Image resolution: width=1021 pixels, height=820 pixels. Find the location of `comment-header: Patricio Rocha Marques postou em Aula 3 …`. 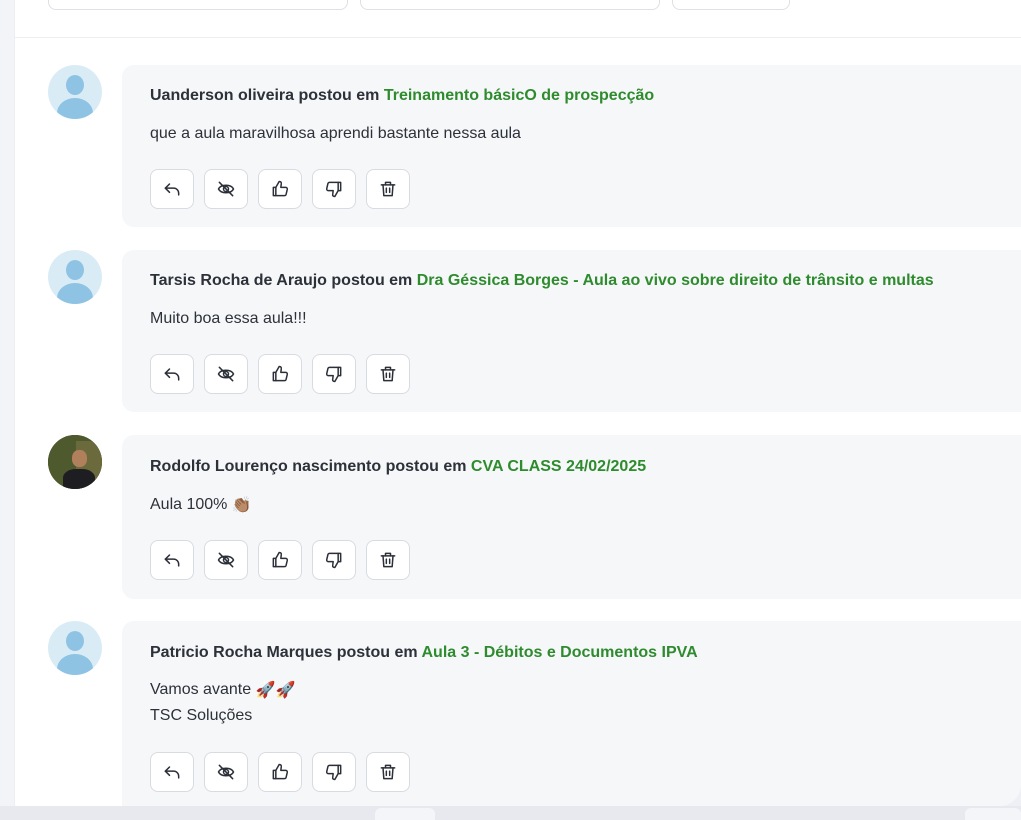

comment-header: Patricio Rocha Marques postou em Aula 3 … is located at coordinates (424, 653).